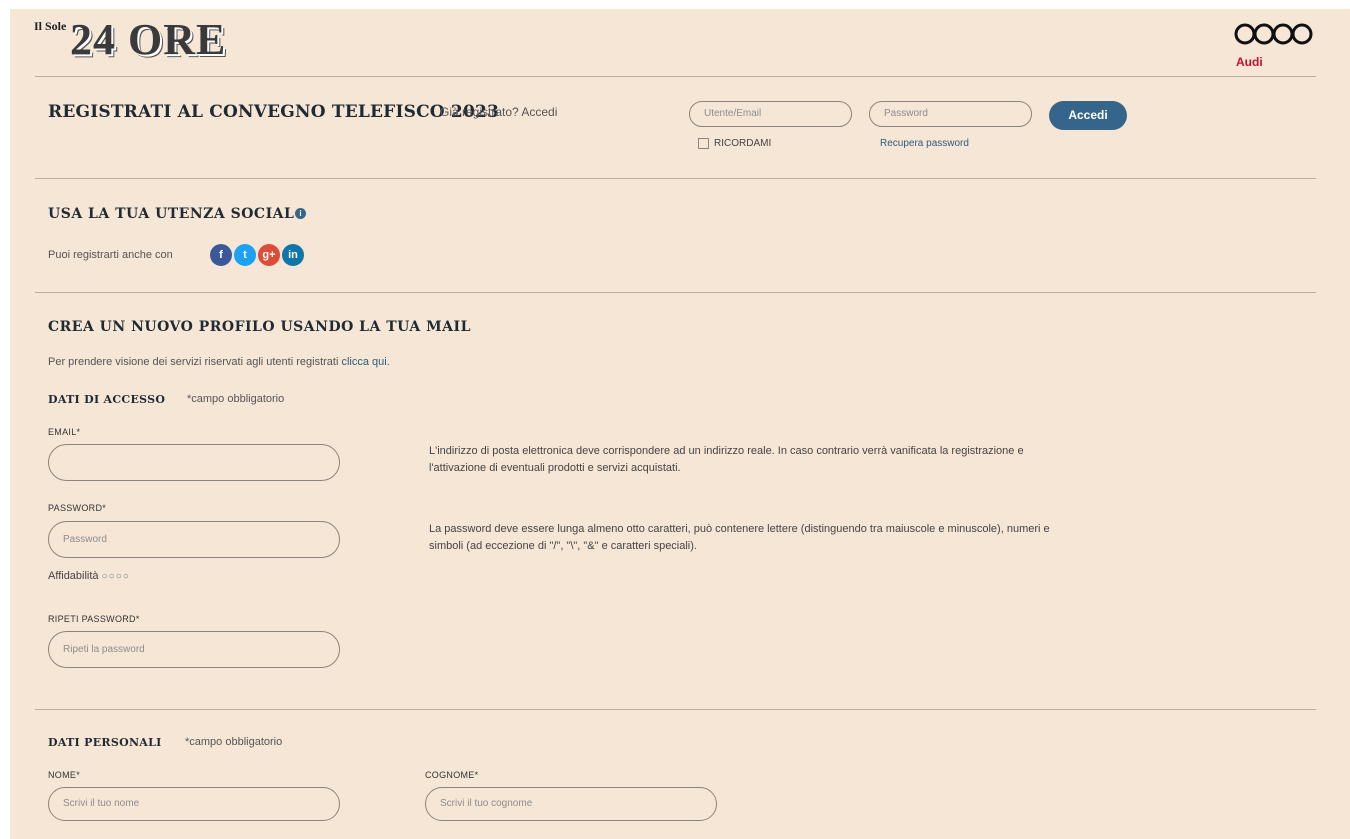 The height and width of the screenshot is (839, 1350). Describe the element at coordinates (194, 649) in the screenshot. I see `repeat-password-field: Ripeti la password` at that location.